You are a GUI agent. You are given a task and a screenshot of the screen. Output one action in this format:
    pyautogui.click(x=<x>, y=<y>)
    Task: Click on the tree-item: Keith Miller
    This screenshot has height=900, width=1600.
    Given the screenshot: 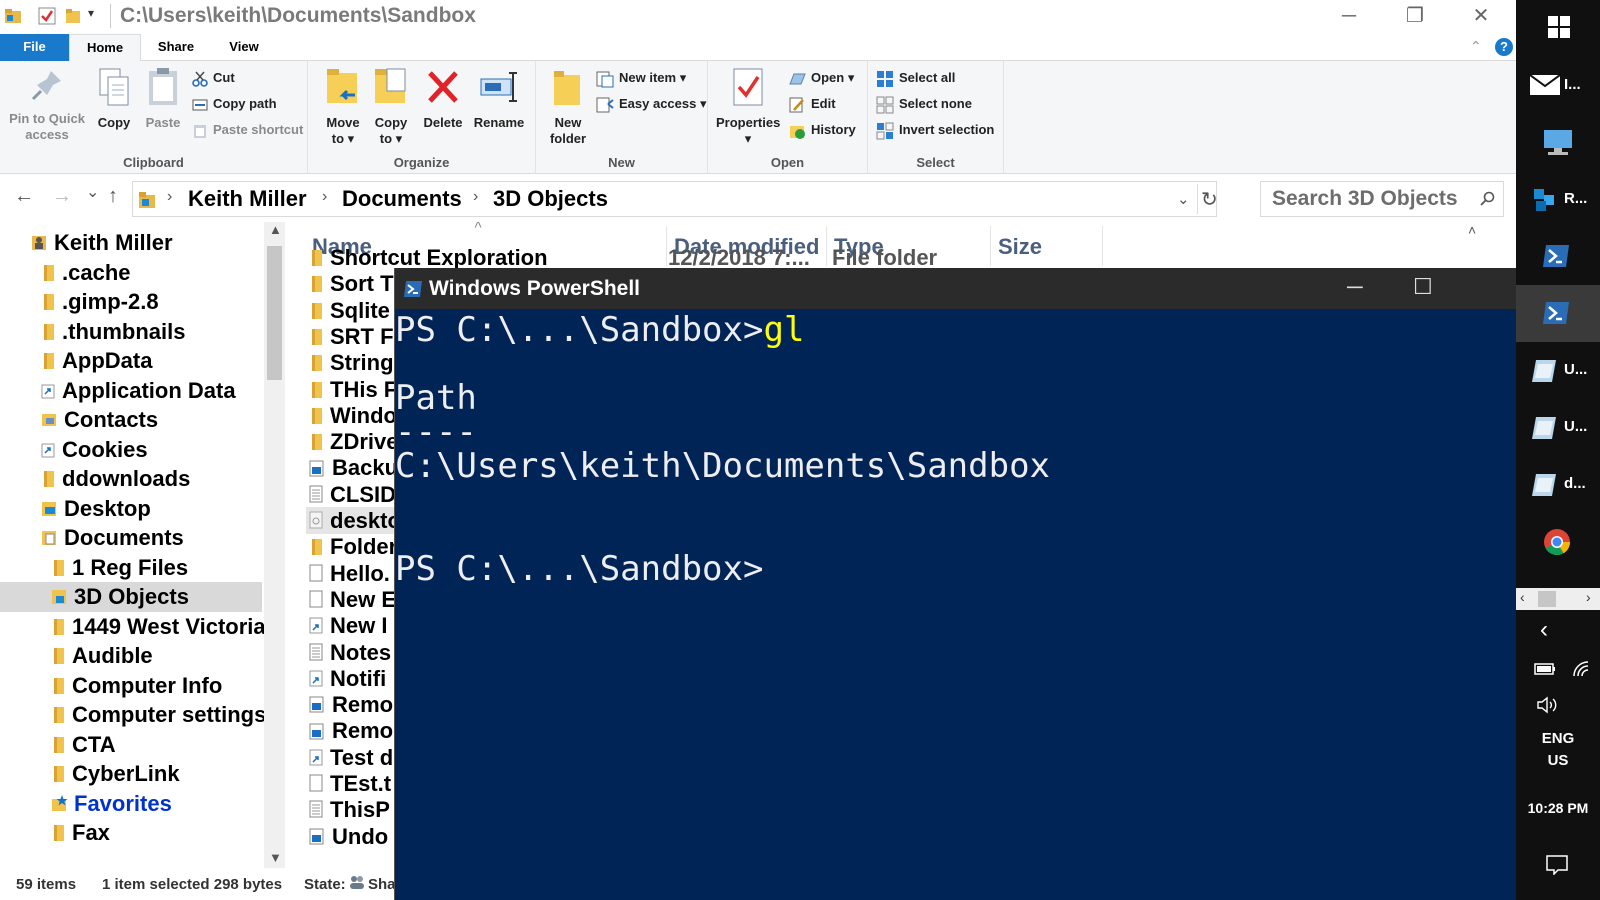 What is the action you would take?
    pyautogui.click(x=131, y=243)
    